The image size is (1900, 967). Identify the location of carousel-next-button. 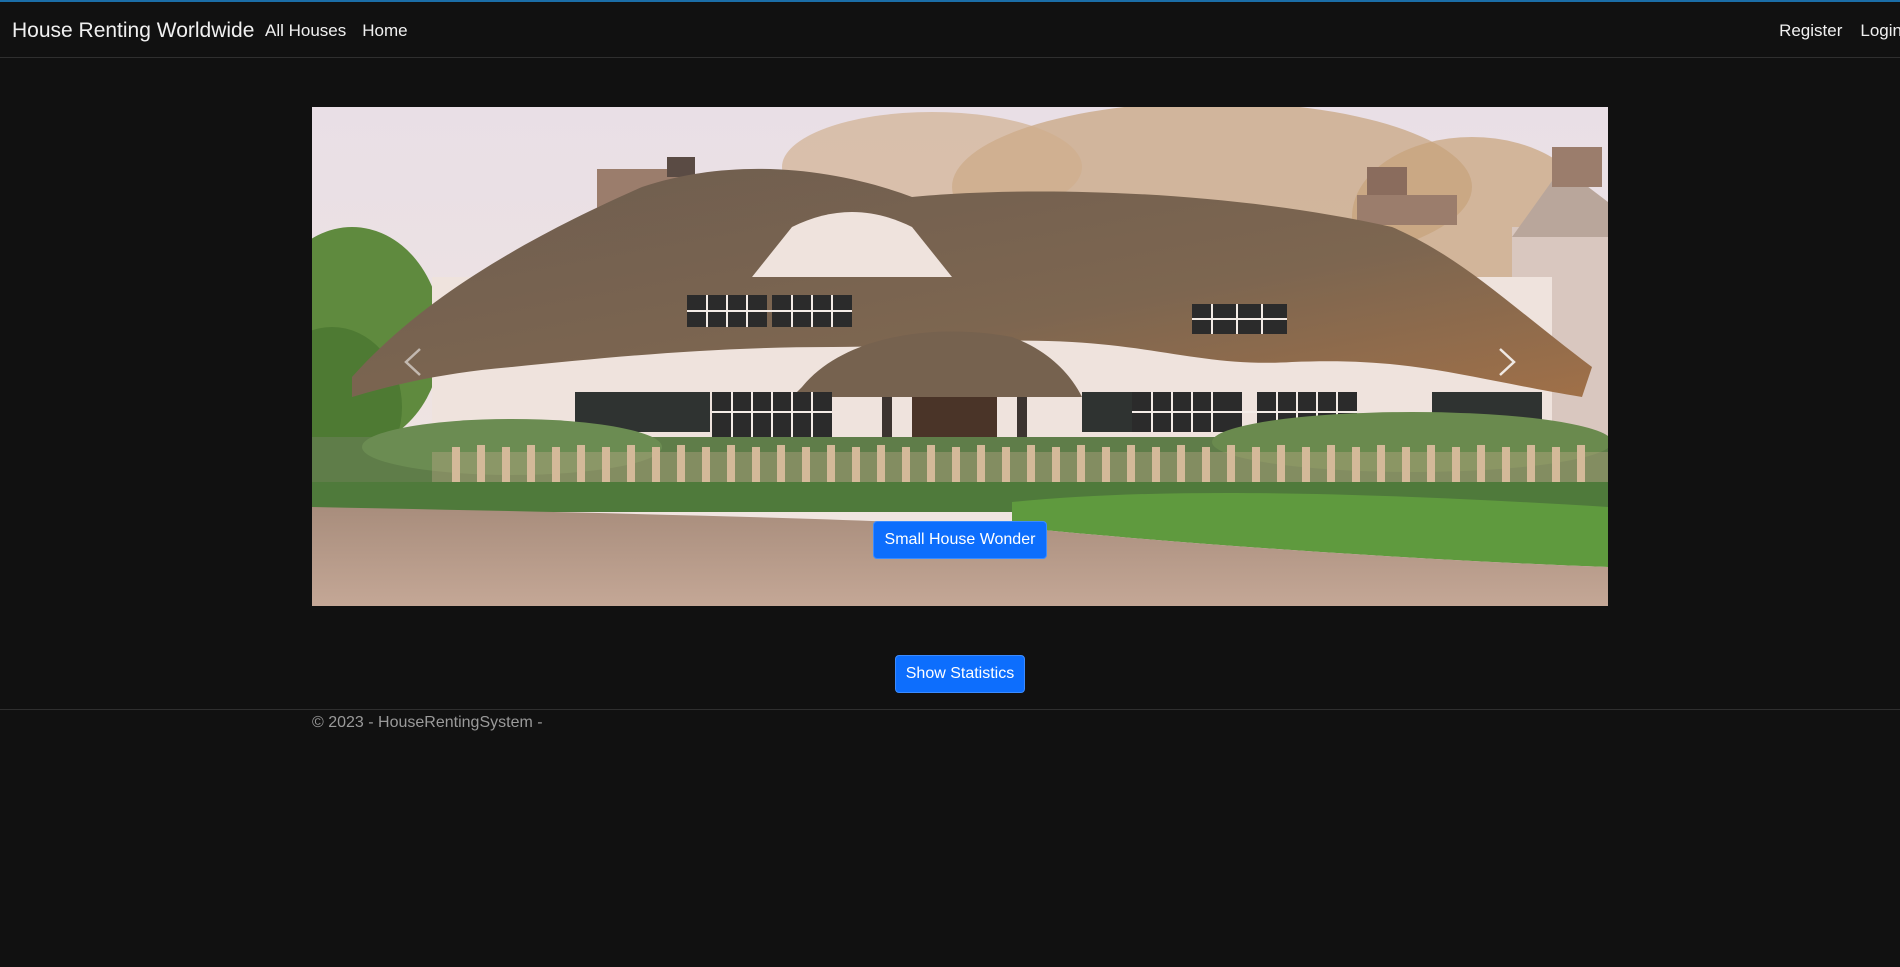
(1508, 362).